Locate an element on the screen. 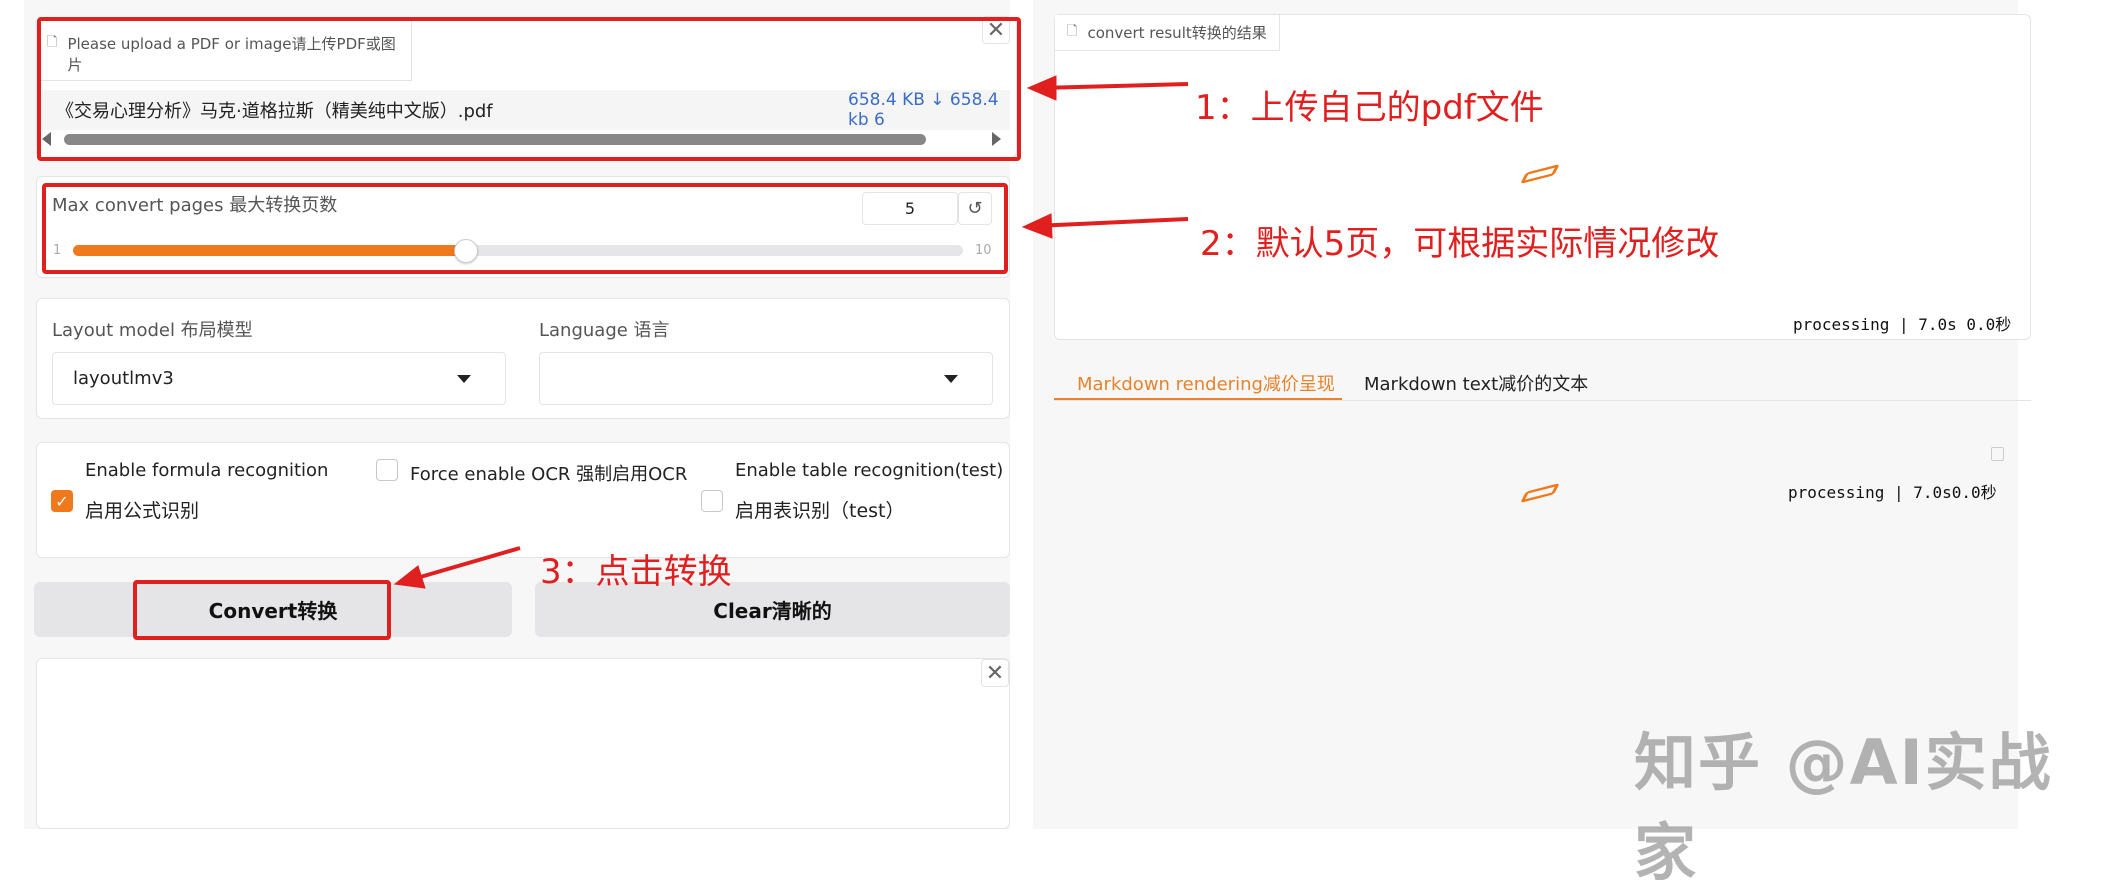 The image size is (2113, 892). arrow-1-head is located at coordinates (1041, 88).